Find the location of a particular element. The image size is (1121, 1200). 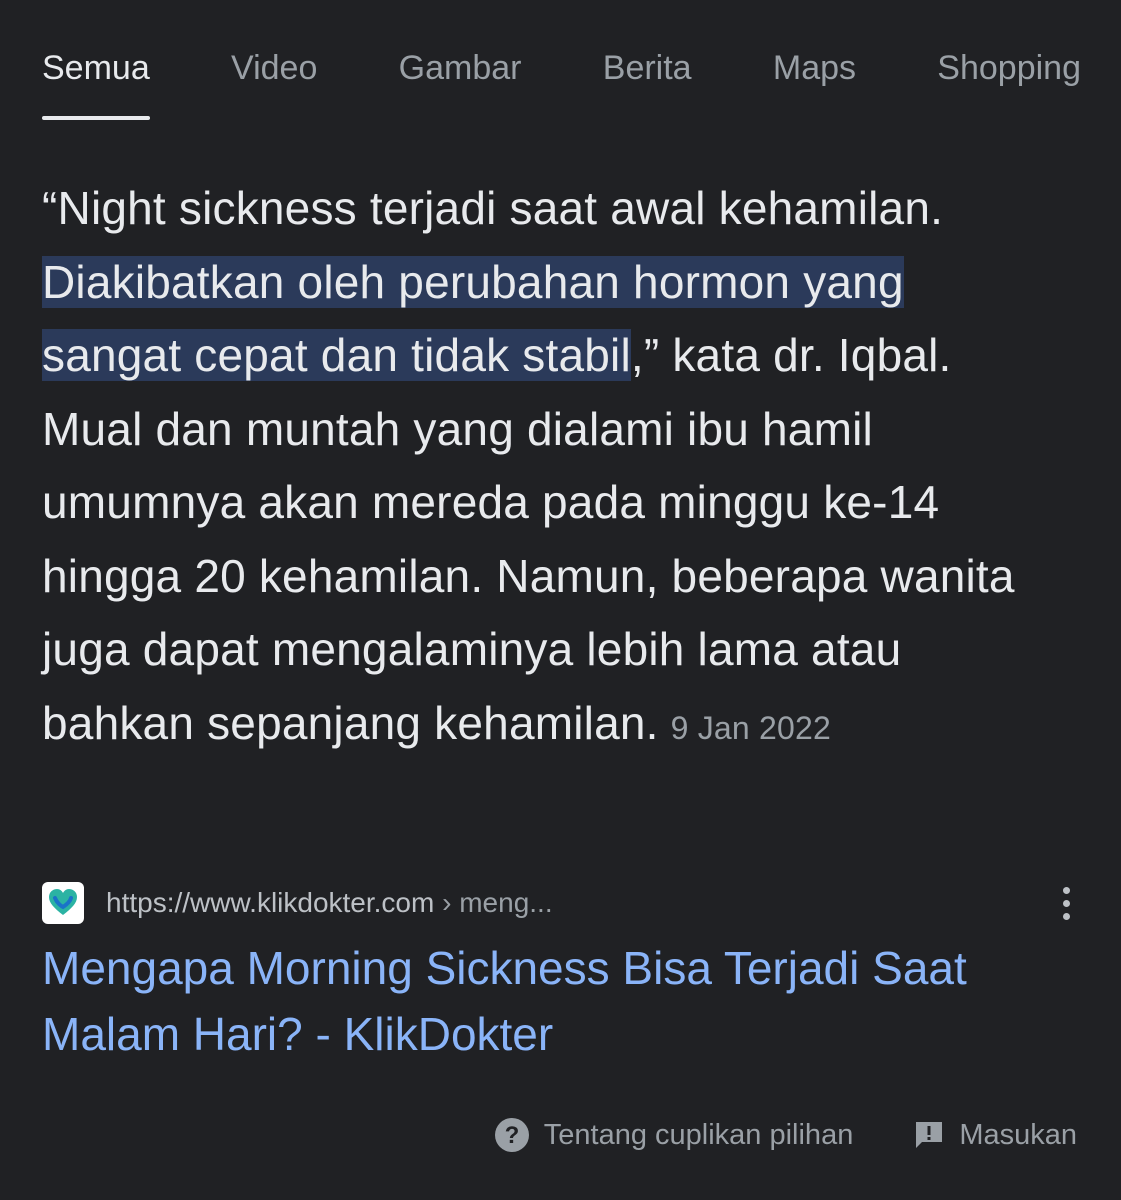

tab-label: Berita is located at coordinates (647, 68).